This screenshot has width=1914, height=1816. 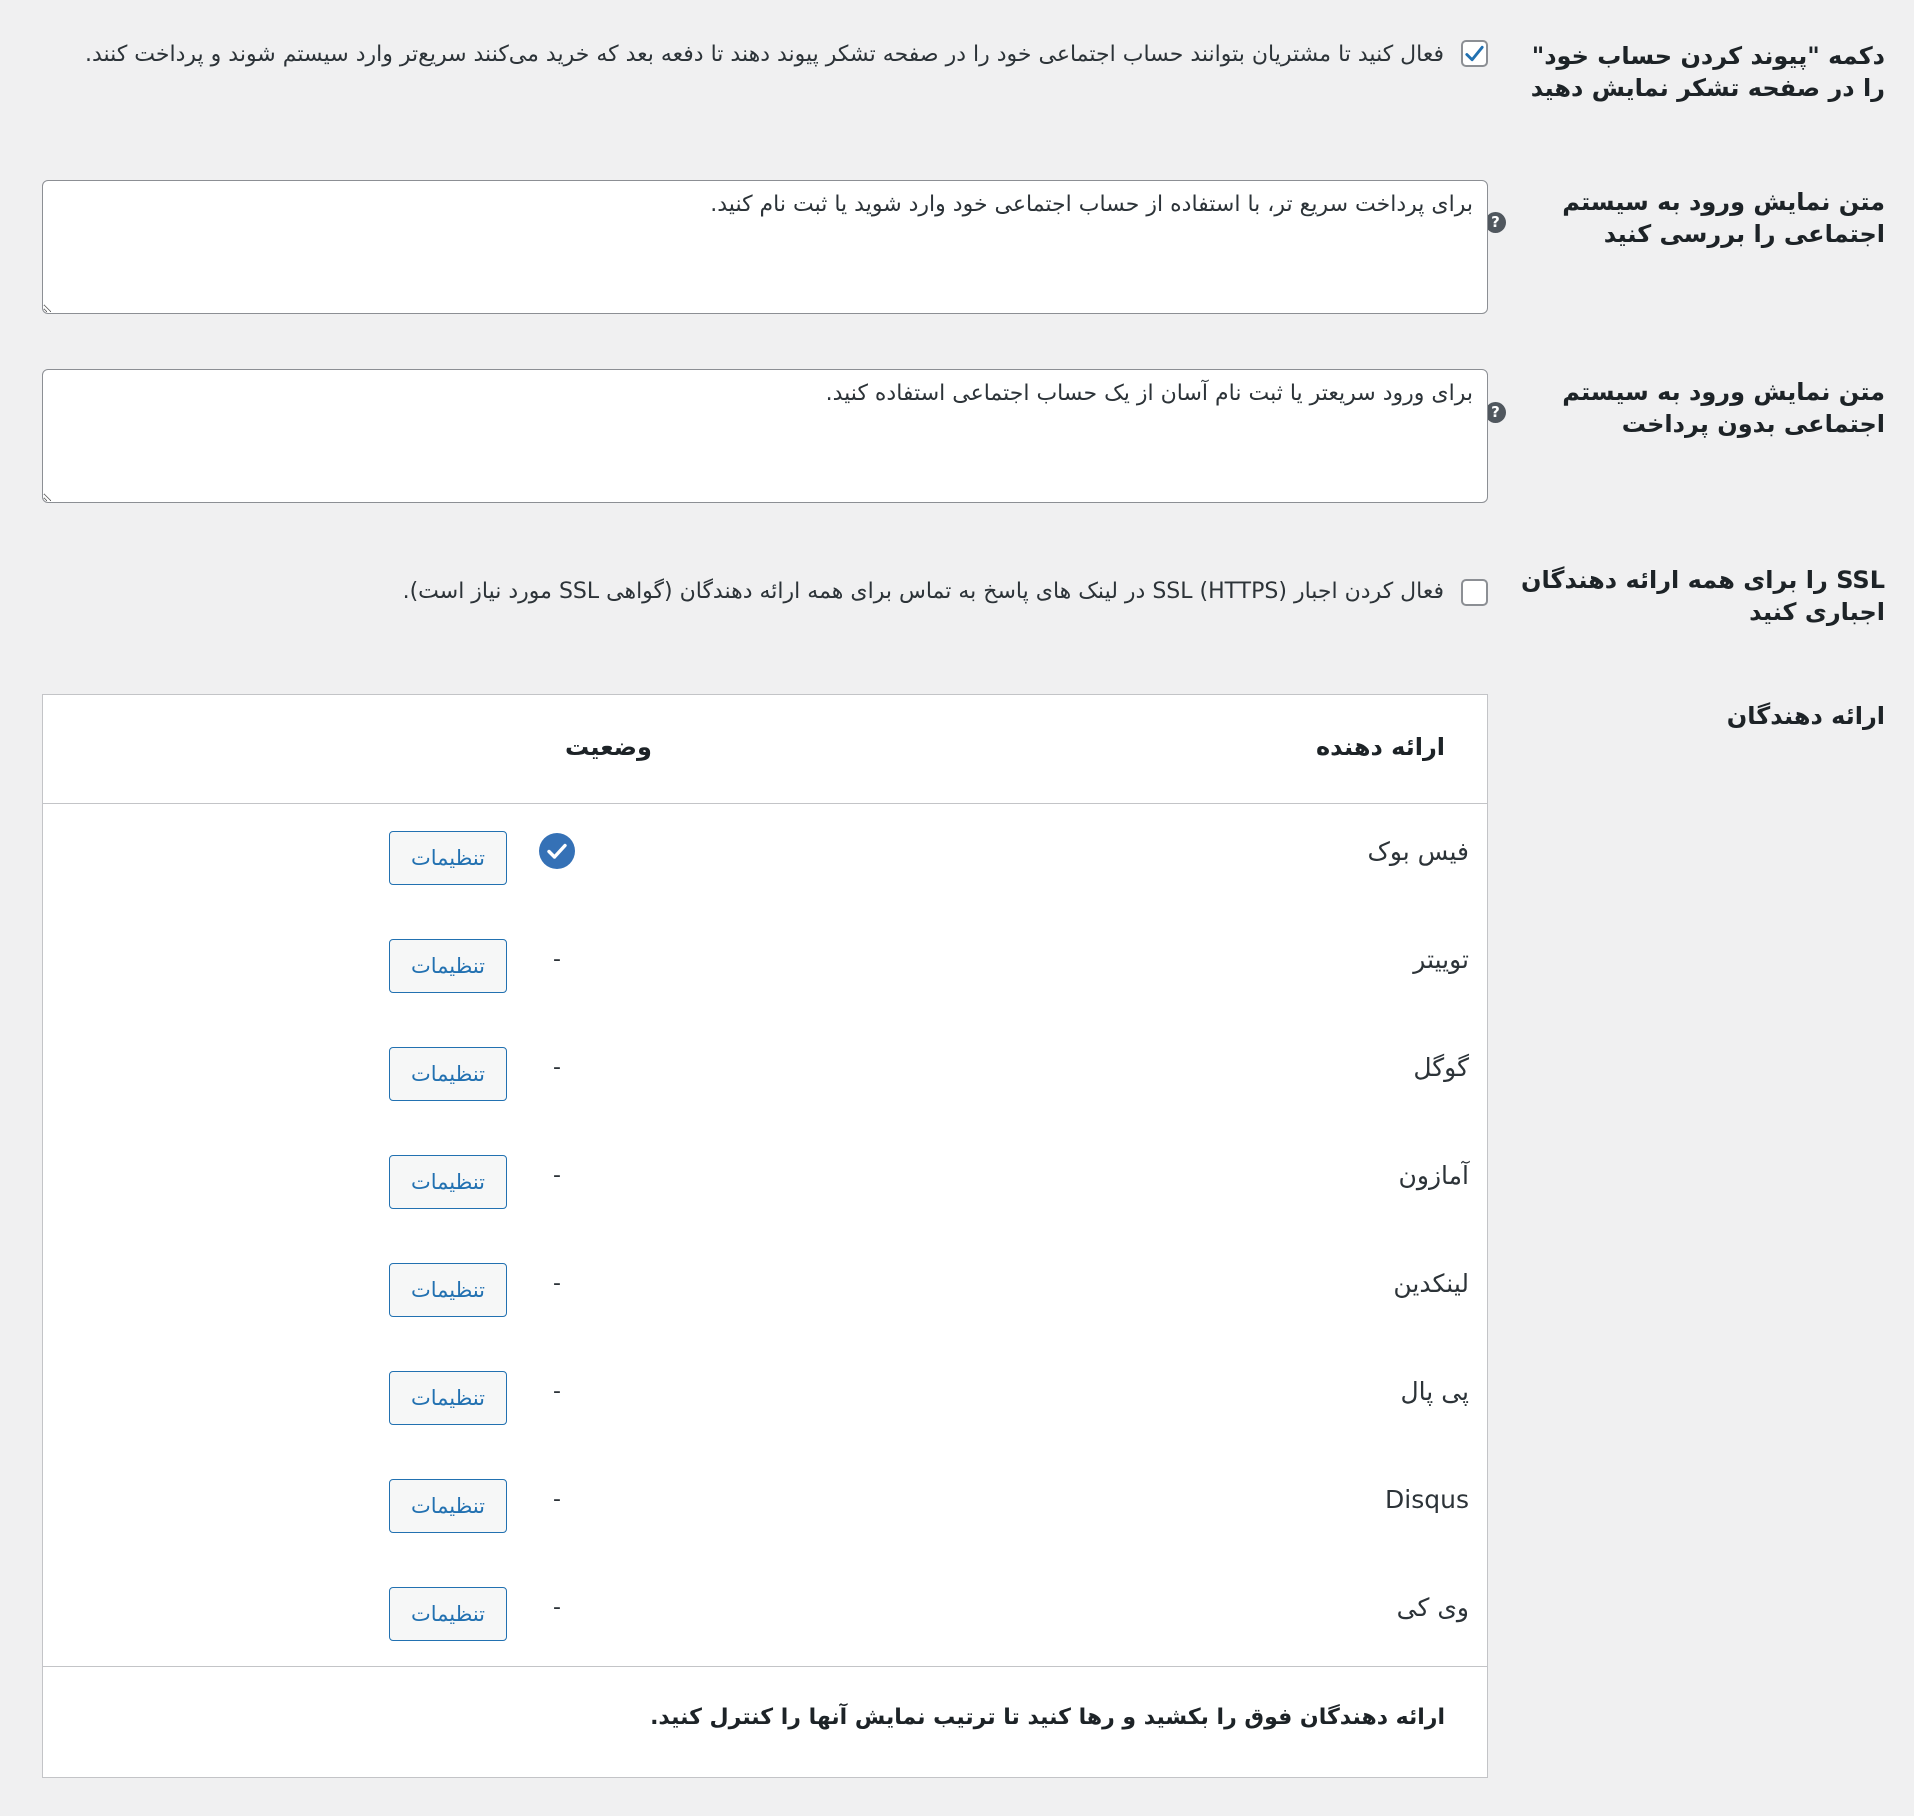 I want to click on provider-status, so click(x=557, y=851).